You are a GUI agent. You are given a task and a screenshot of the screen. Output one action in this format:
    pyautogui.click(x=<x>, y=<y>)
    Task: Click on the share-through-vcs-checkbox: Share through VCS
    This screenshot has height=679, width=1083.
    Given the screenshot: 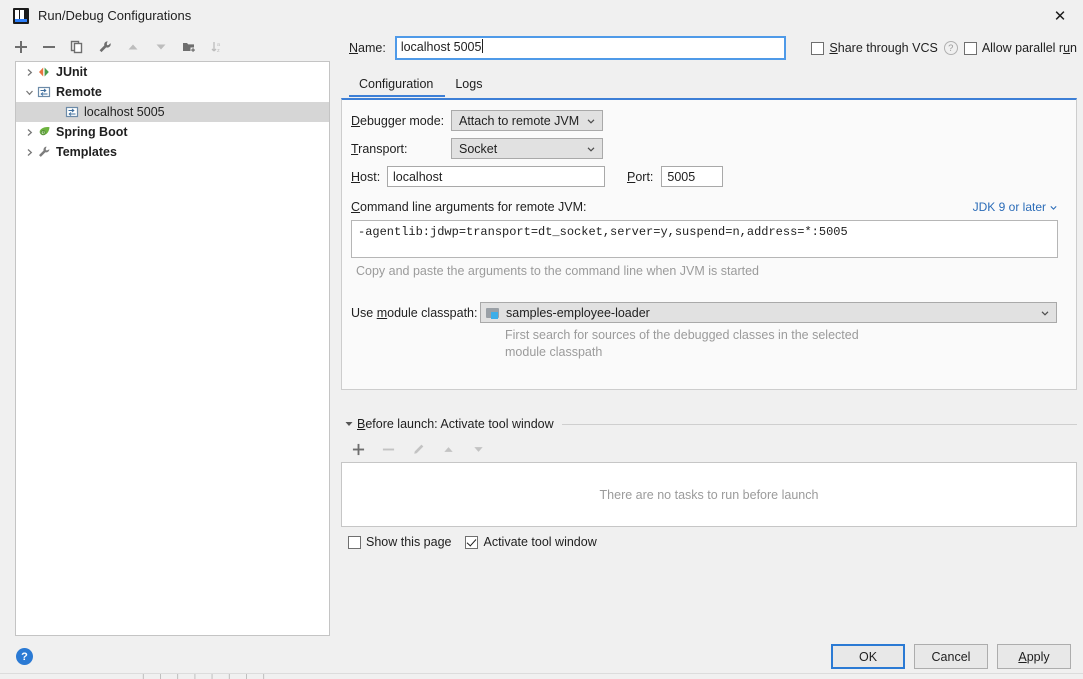 What is the action you would take?
    pyautogui.click(x=874, y=48)
    